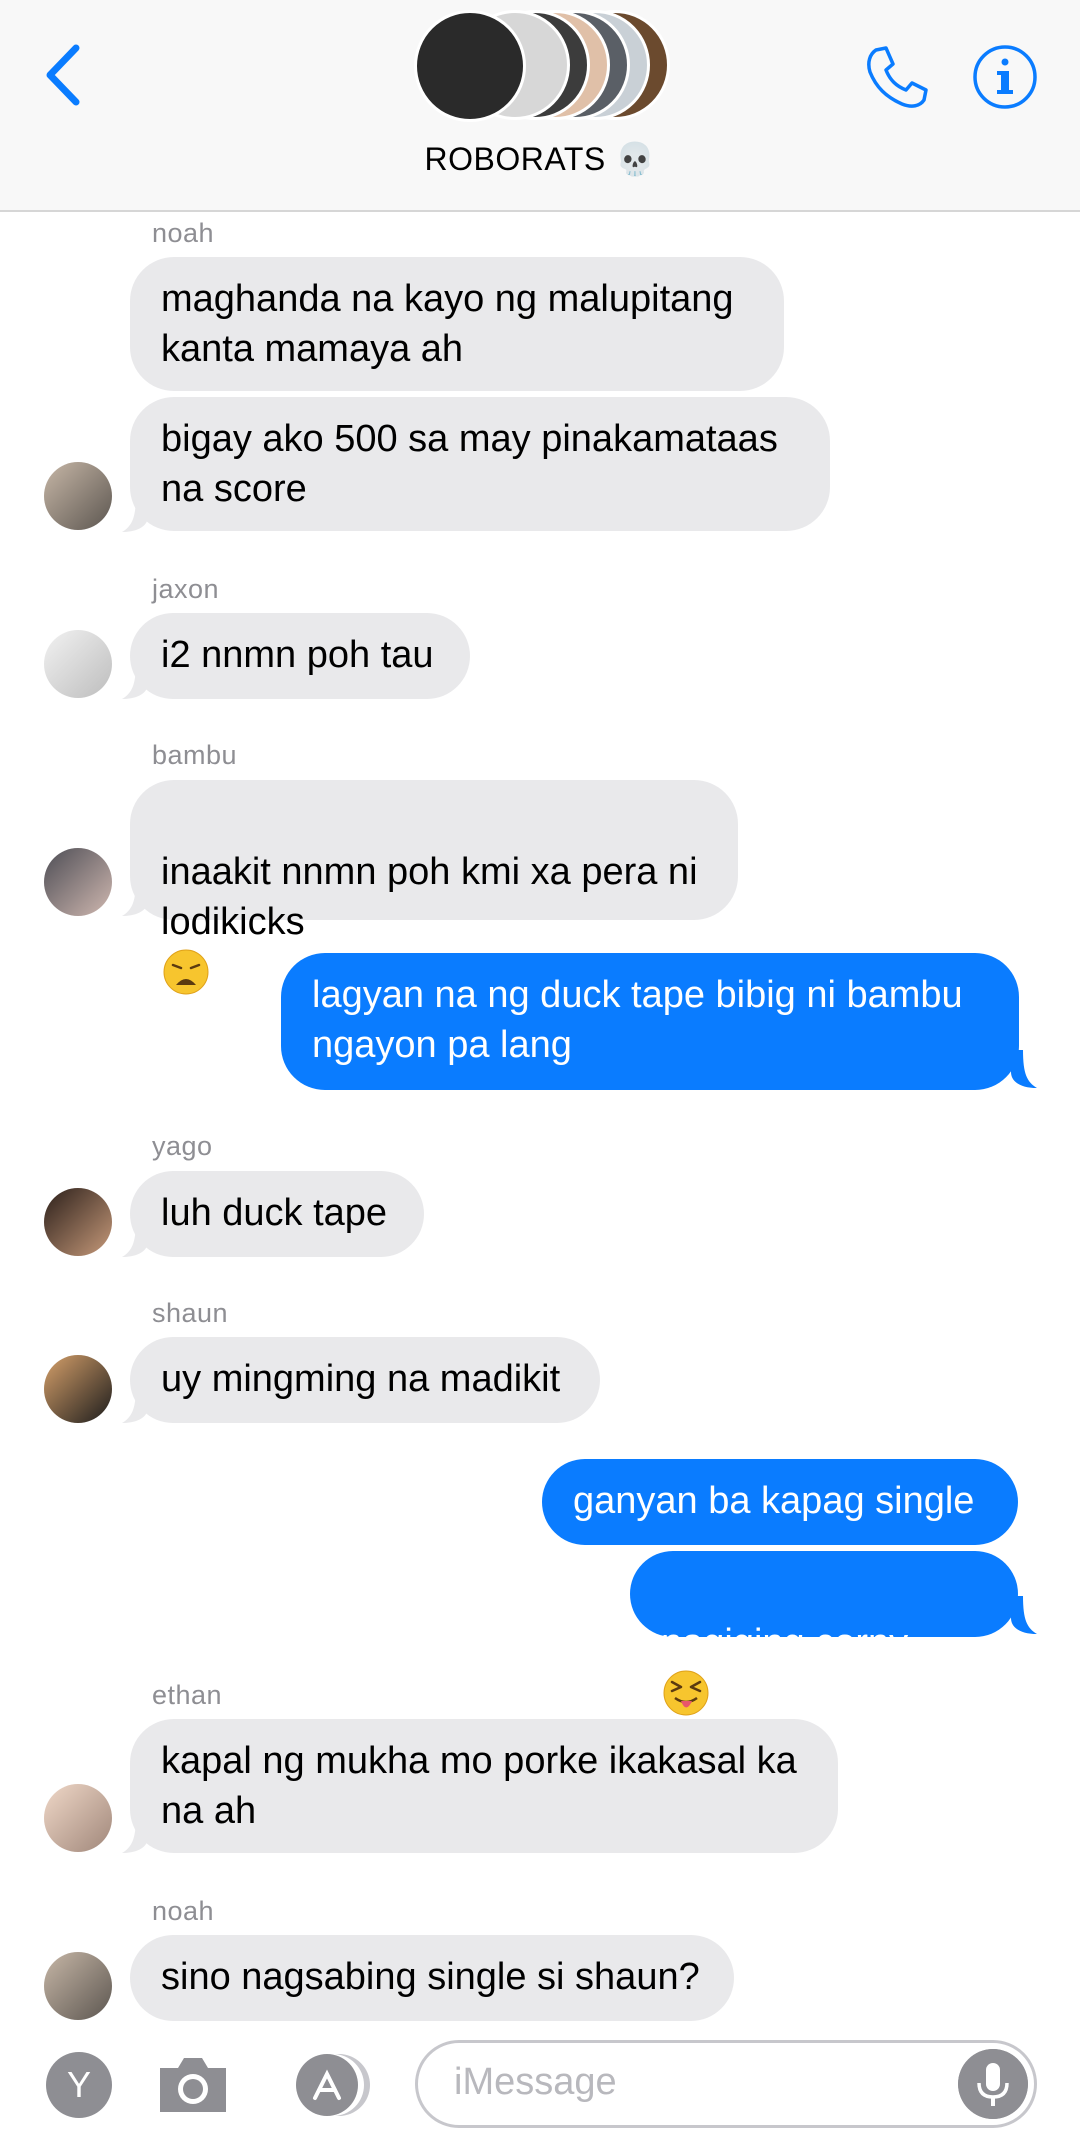 This screenshot has height=2137, width=1080. I want to click on group-title: ROBORATS 💀, so click(540, 159).